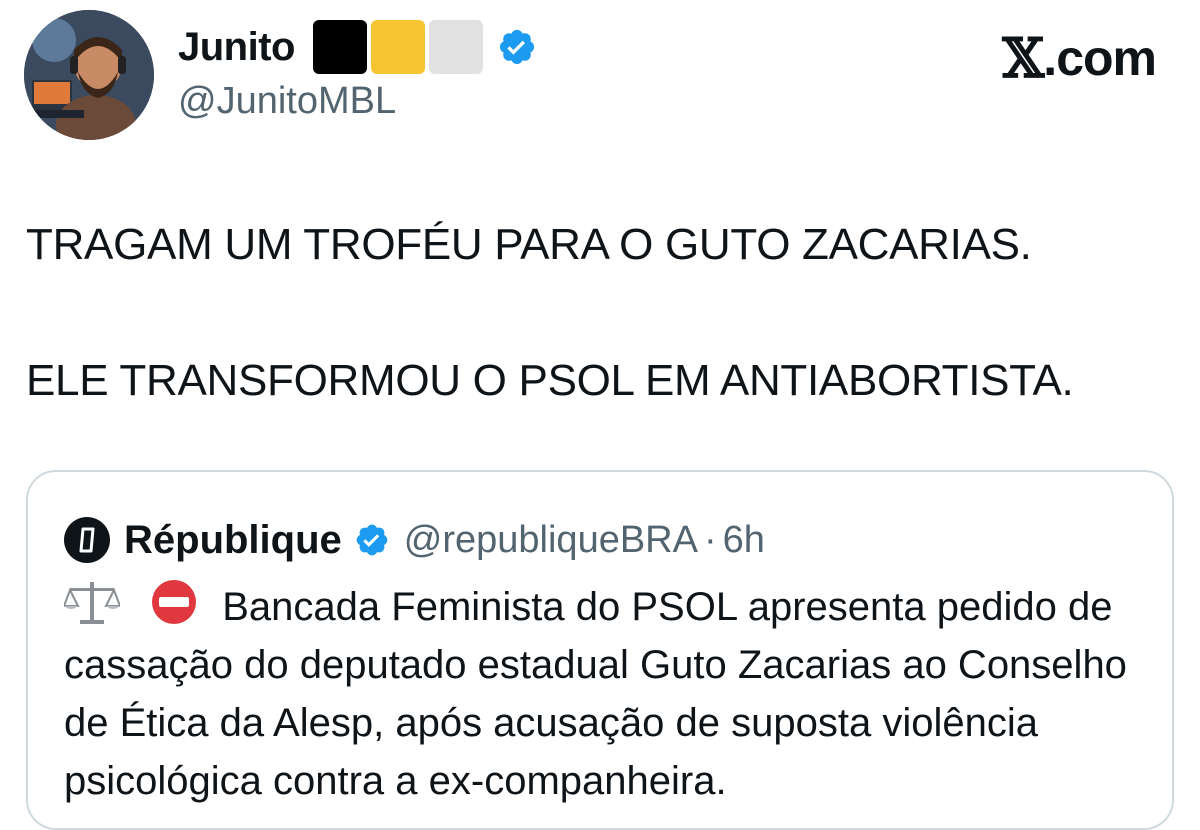 Image resolution: width=1200 pixels, height=830 pixels. What do you see at coordinates (529, 244) in the screenshot?
I see `tweet-paragraph: TRAGAM UM TROFÉU PARA O GUTO ZACARIAS.` at bounding box center [529, 244].